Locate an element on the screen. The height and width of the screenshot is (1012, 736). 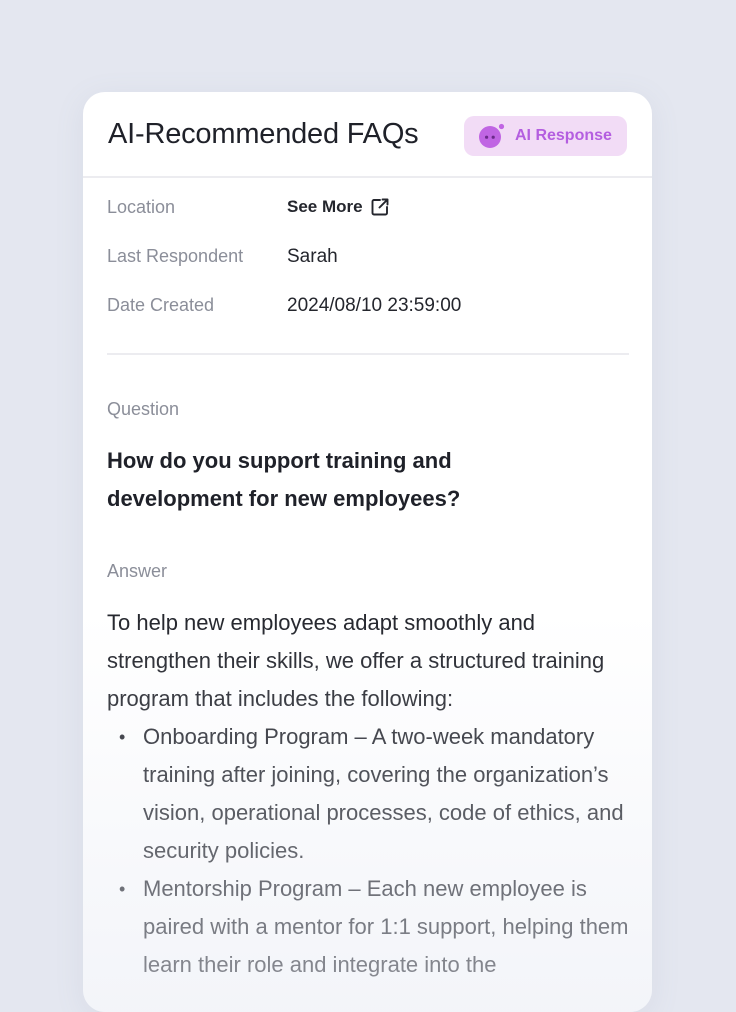
see-more-label: See More is located at coordinates (325, 206).